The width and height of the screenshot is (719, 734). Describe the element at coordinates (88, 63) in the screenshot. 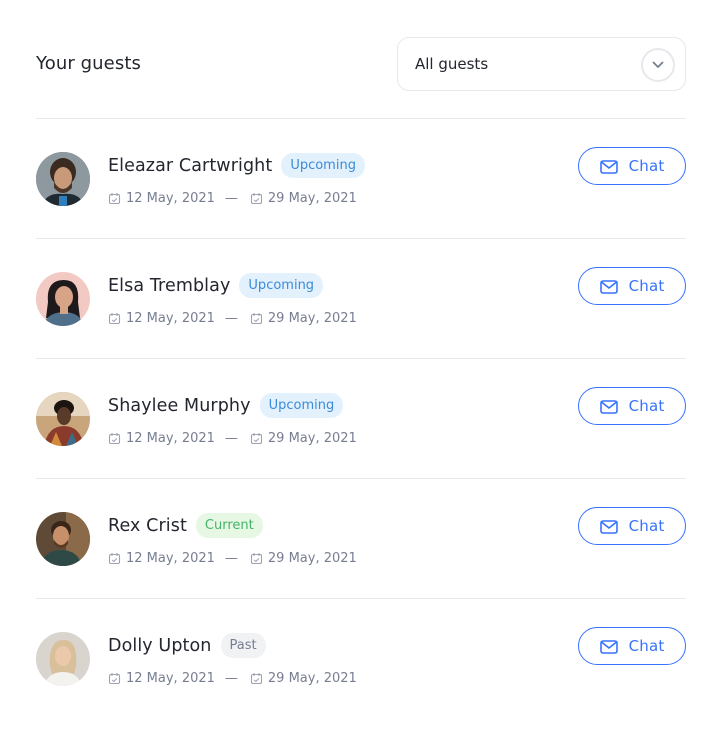

I see `page-title: Your guests` at that location.